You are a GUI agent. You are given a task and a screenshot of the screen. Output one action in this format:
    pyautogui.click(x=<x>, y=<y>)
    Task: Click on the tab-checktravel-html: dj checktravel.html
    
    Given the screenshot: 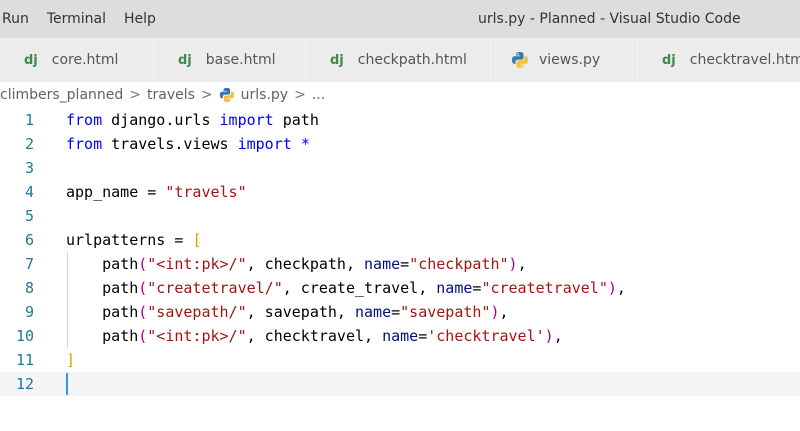 What is the action you would take?
    pyautogui.click(x=719, y=60)
    